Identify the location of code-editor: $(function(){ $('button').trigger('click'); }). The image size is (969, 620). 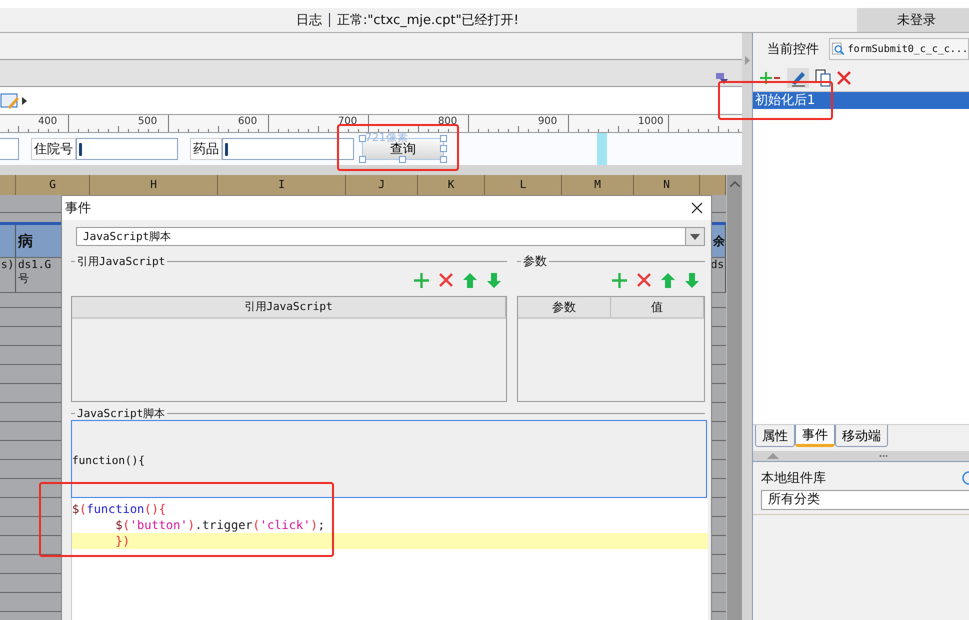
(389, 559).